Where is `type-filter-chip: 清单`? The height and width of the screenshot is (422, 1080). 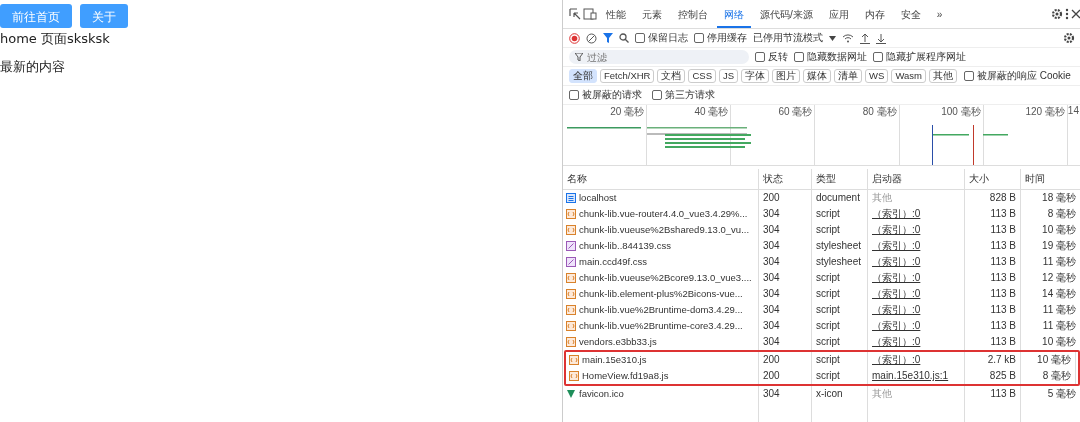 type-filter-chip: 清单 is located at coordinates (848, 76).